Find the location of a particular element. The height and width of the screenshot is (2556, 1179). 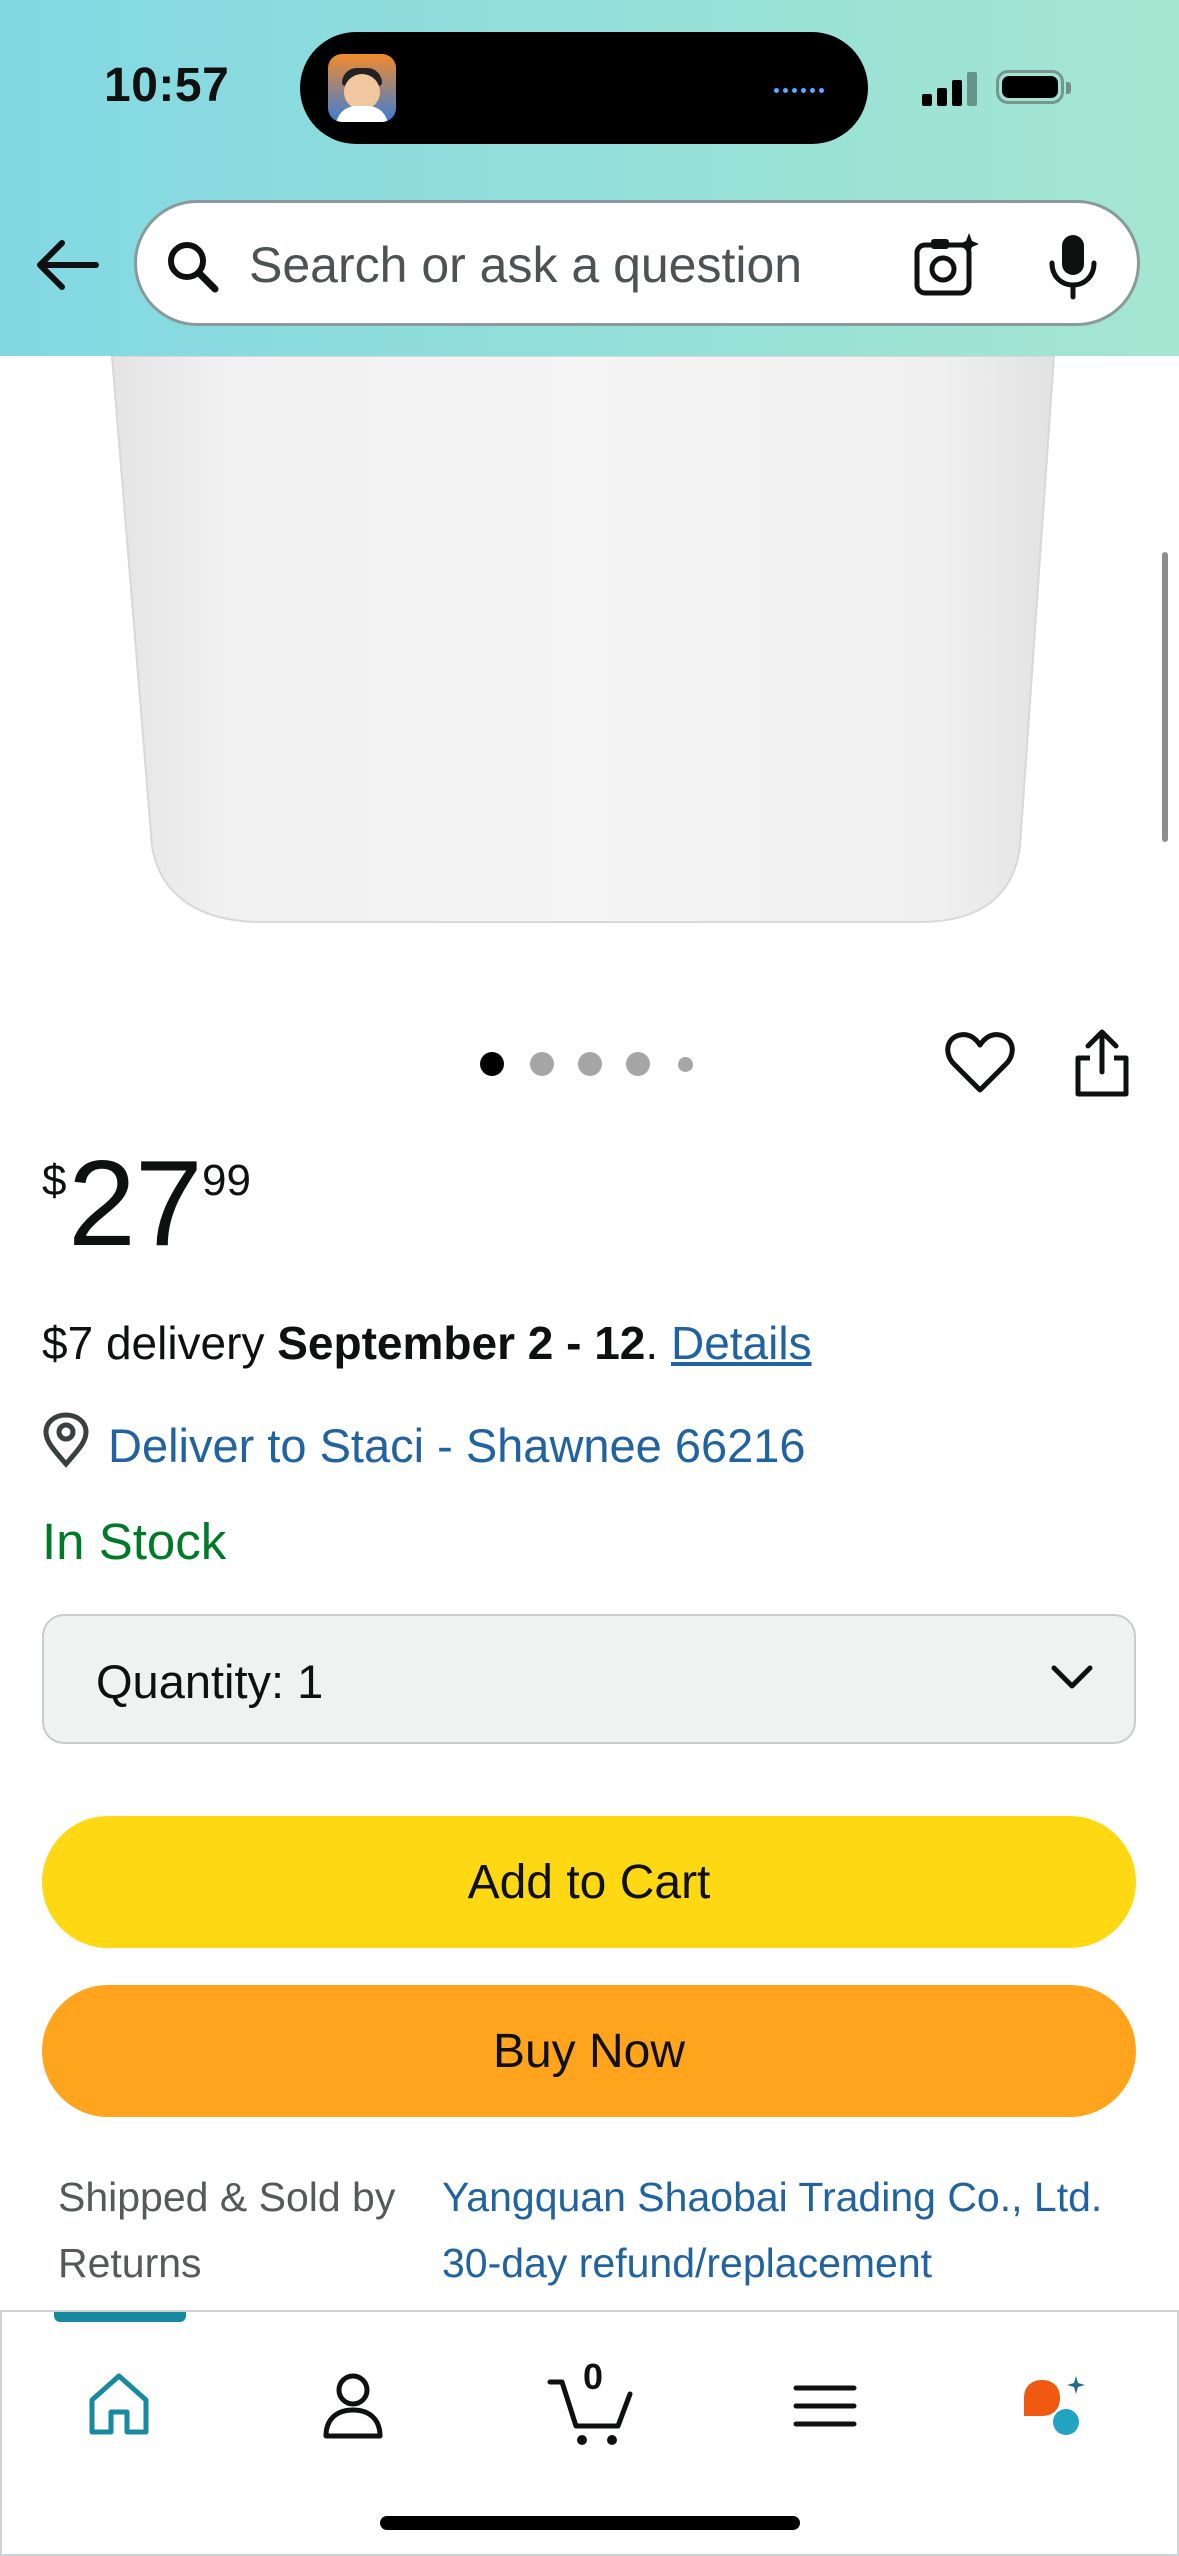

price-currency: $ is located at coordinates (54, 1180).